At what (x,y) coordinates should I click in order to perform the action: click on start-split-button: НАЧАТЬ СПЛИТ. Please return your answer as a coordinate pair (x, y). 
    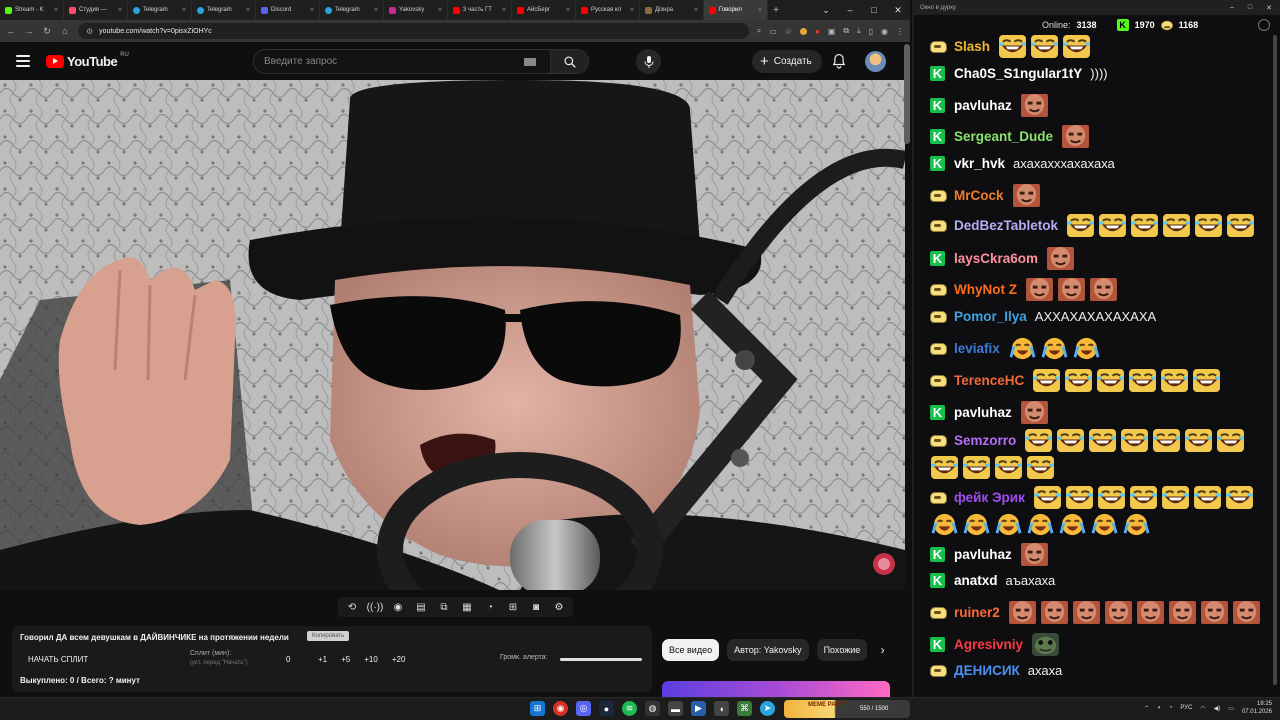
    Looking at the image, I should click on (58, 659).